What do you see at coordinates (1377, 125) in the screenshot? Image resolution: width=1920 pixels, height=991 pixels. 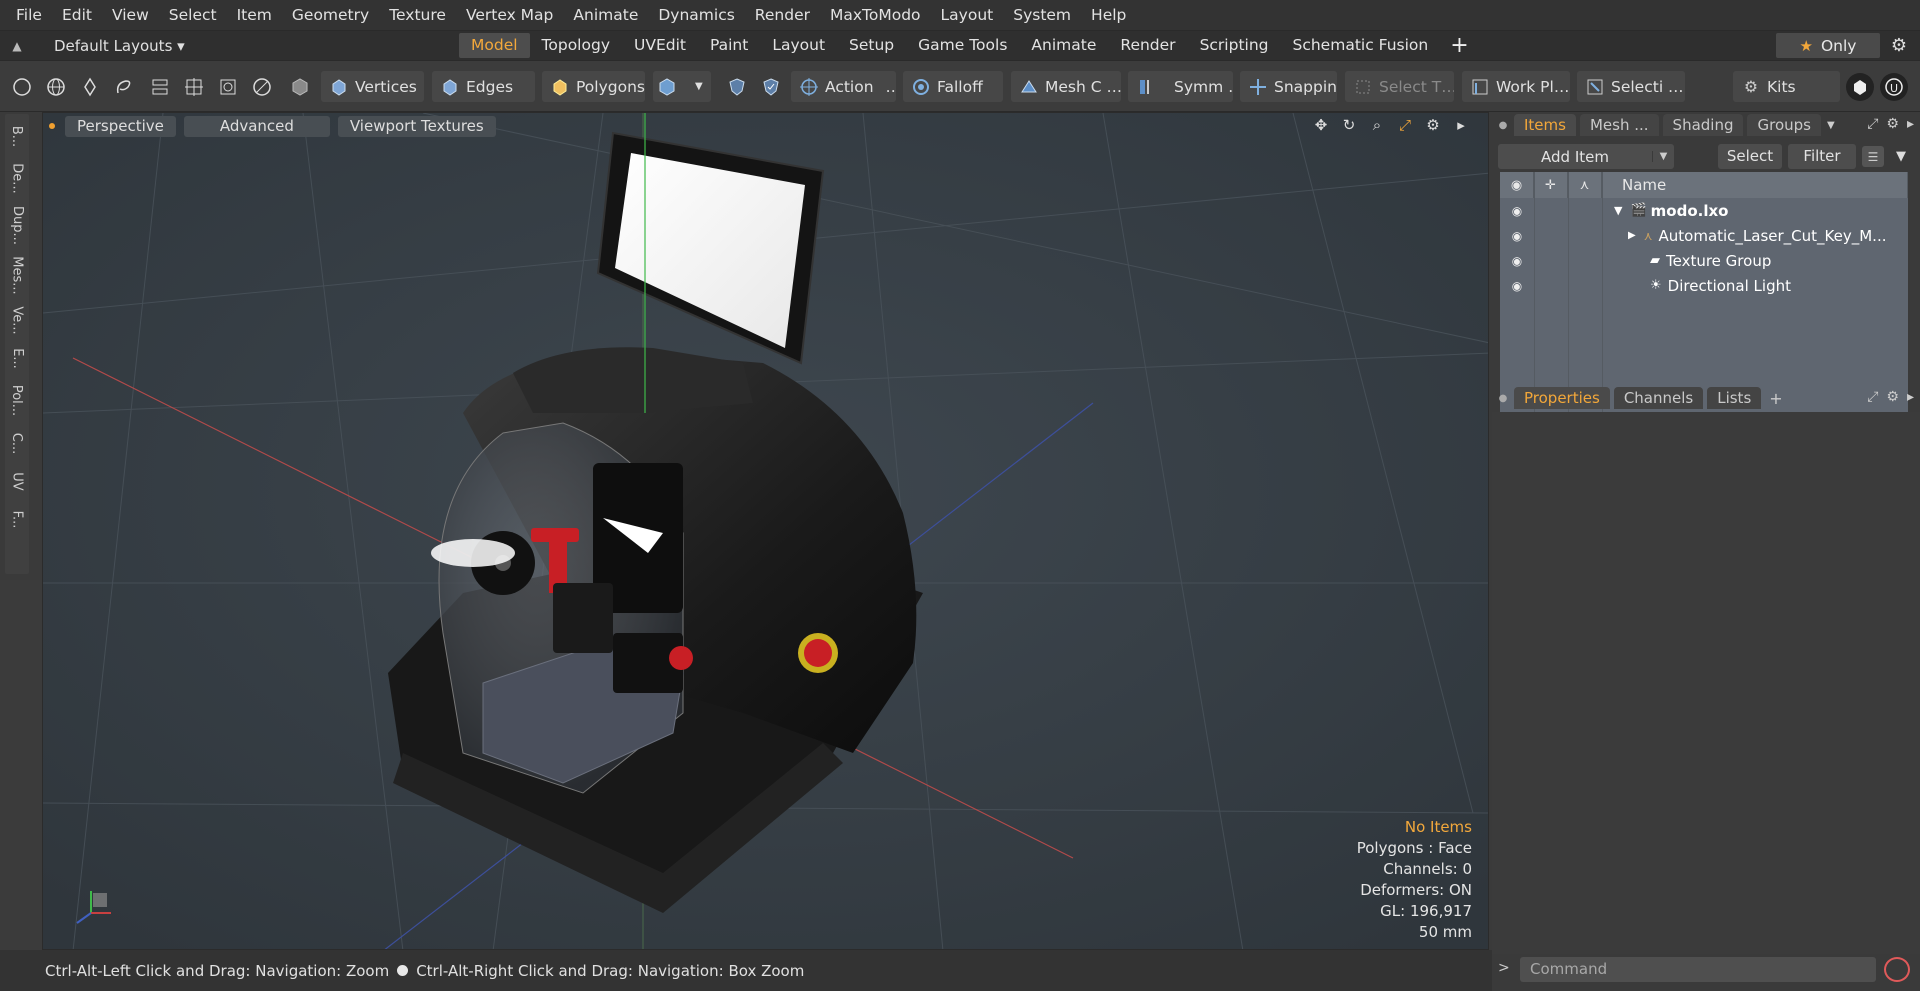 I see `zoom-icon: ⌕` at bounding box center [1377, 125].